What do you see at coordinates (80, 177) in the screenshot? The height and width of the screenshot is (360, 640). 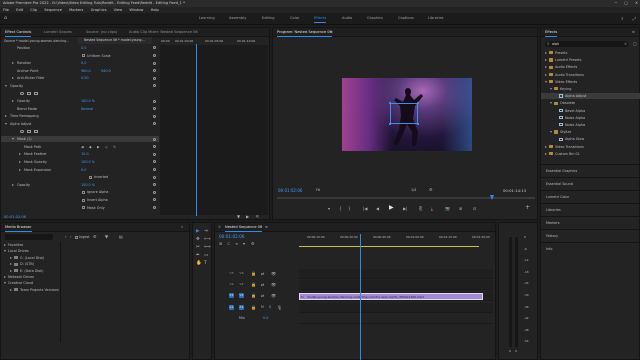 I see `ec-property-row: Inverted` at bounding box center [80, 177].